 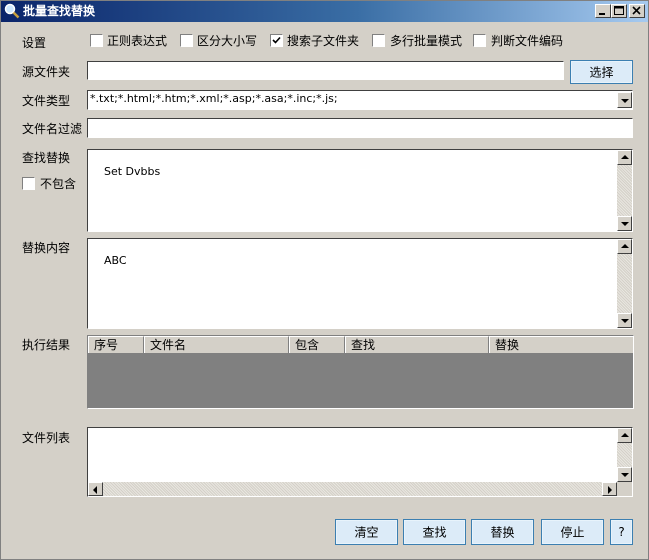 I want to click on multiline-batch-checkbox, so click(x=378, y=40).